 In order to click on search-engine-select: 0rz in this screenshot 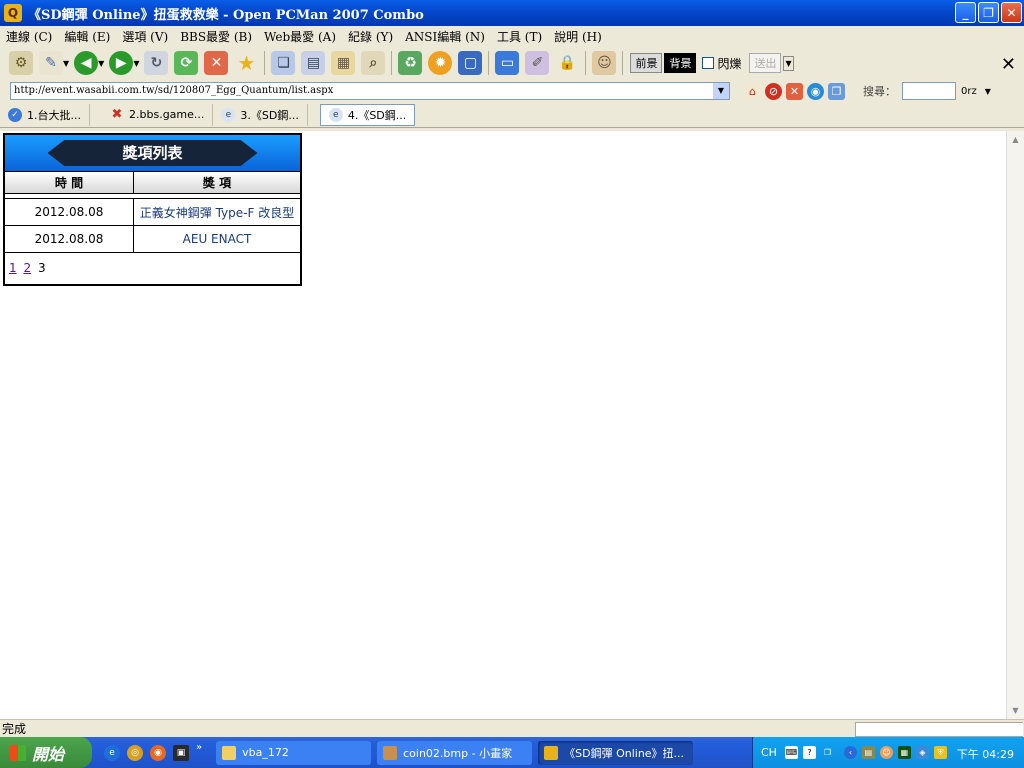, I will do `click(969, 91)`.